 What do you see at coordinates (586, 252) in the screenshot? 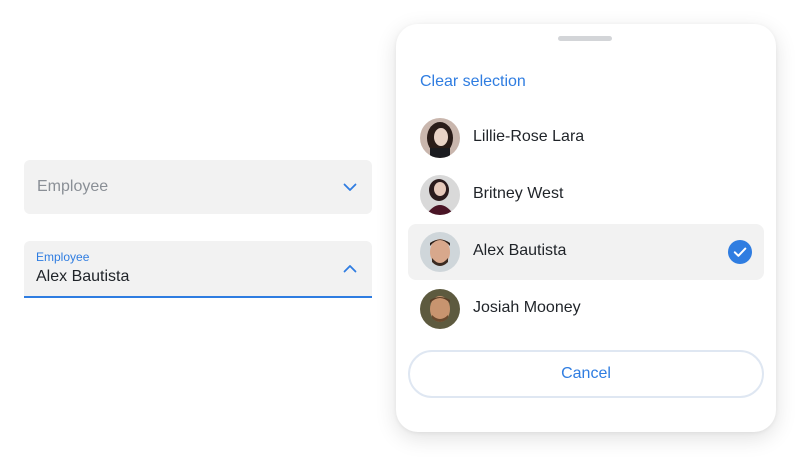
I see `option-alex-bautista: Alex Bautista` at bounding box center [586, 252].